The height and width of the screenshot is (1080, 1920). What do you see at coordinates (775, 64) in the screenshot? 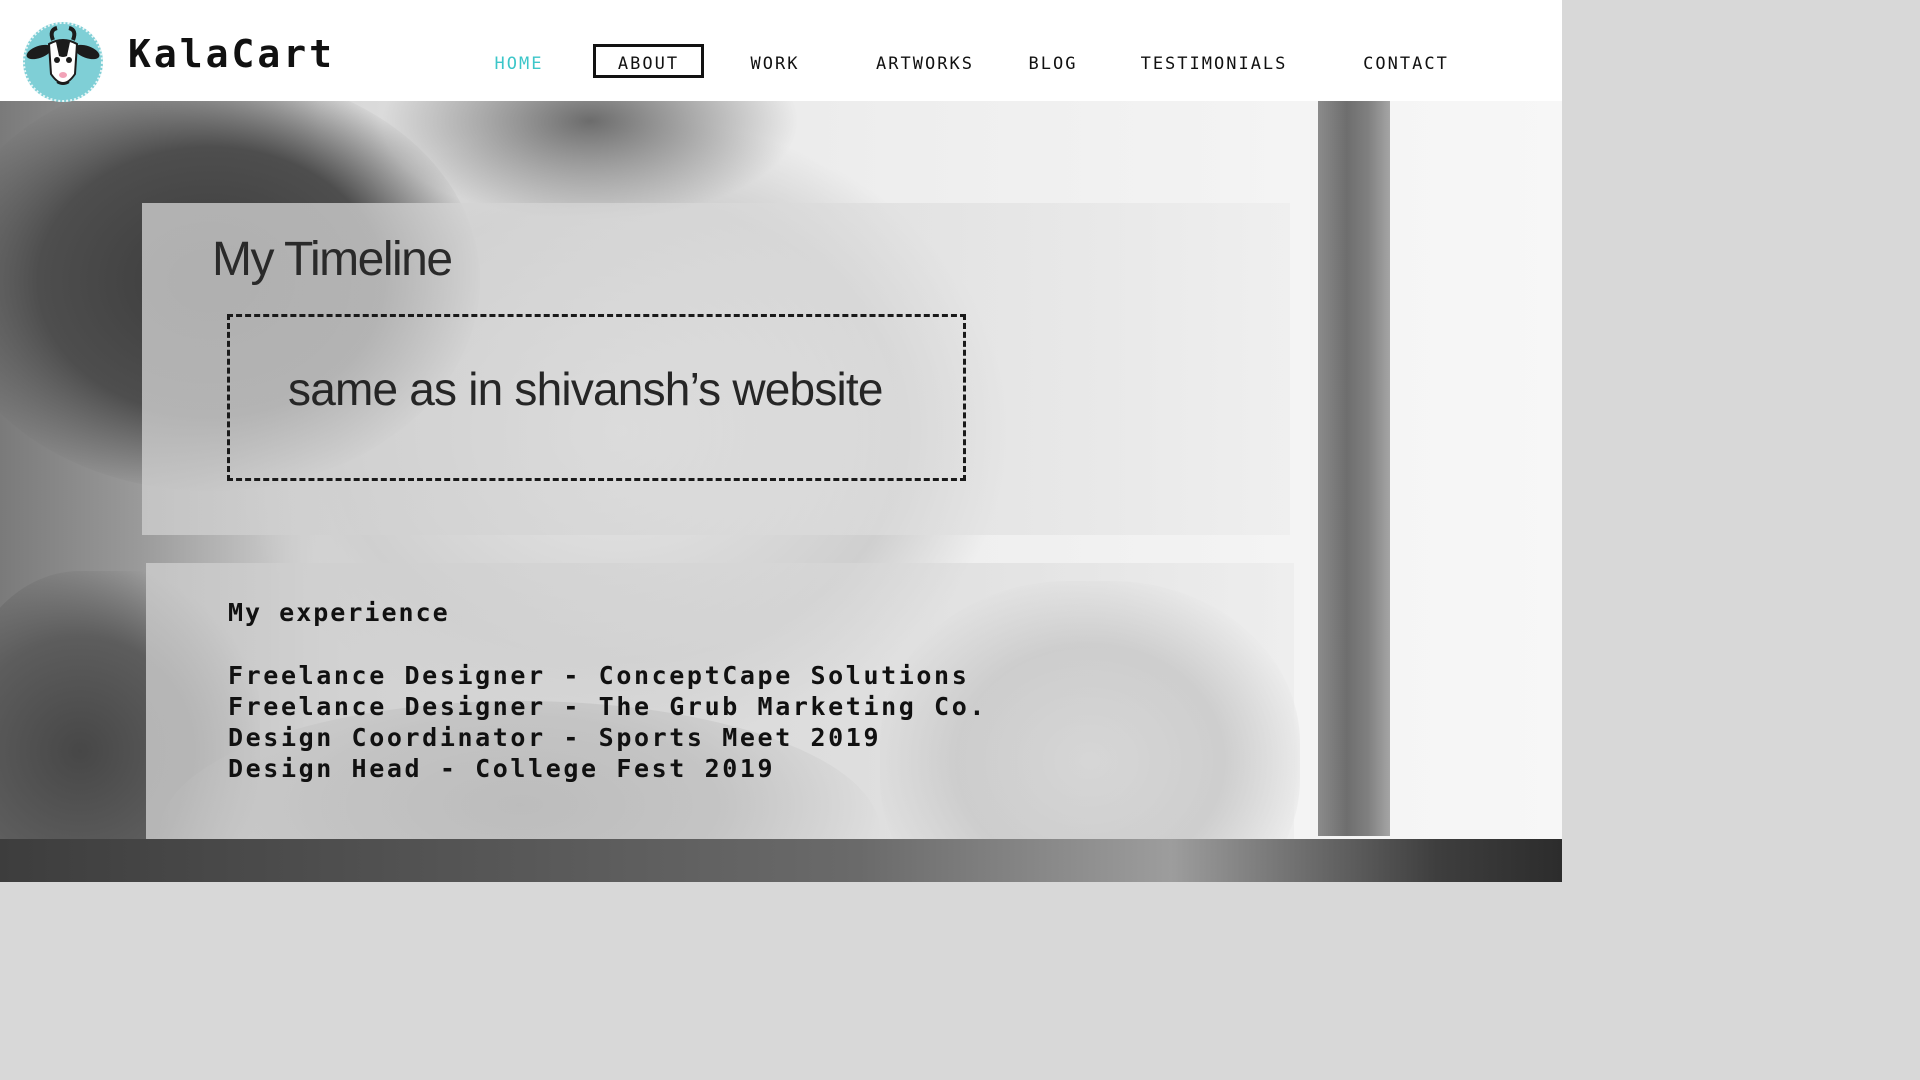
I see `nav-work-link: WORK` at bounding box center [775, 64].